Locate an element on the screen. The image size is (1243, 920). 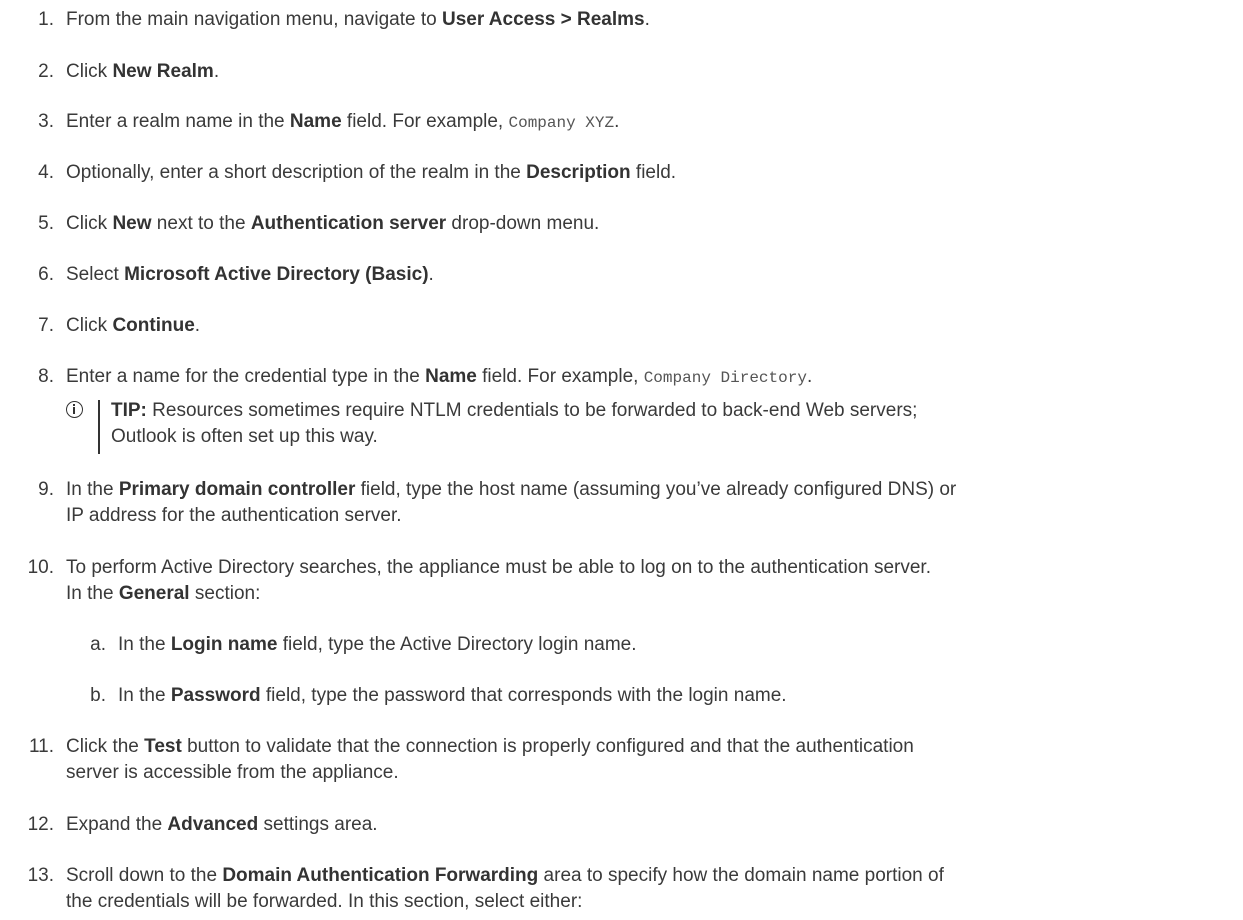
info-icon is located at coordinates (74, 409).